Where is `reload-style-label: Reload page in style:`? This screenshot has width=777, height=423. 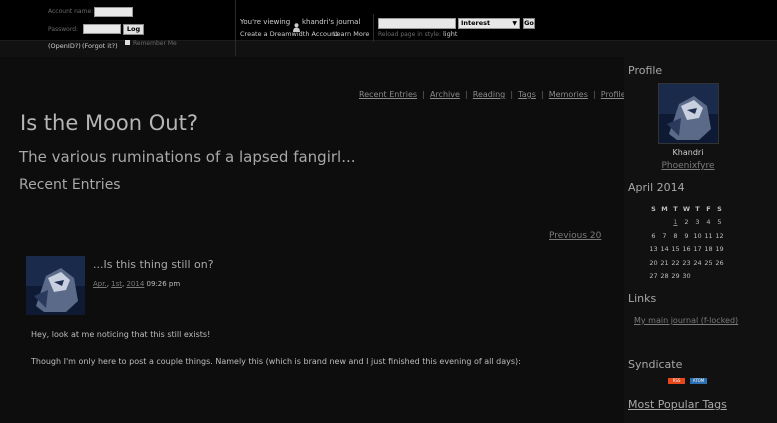
reload-style-label: Reload page in style: is located at coordinates (409, 34).